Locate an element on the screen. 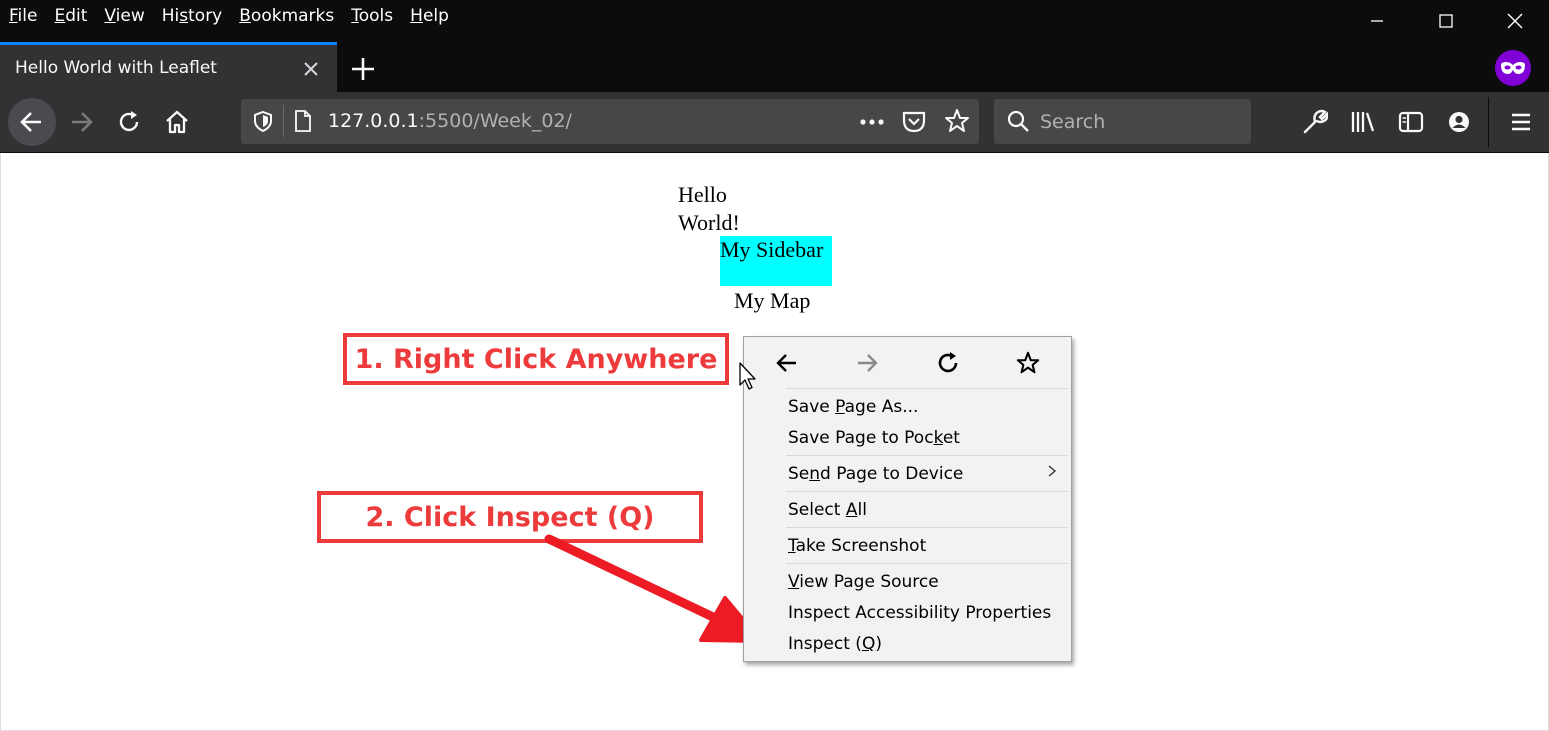  window-close-button is located at coordinates (1514, 21).